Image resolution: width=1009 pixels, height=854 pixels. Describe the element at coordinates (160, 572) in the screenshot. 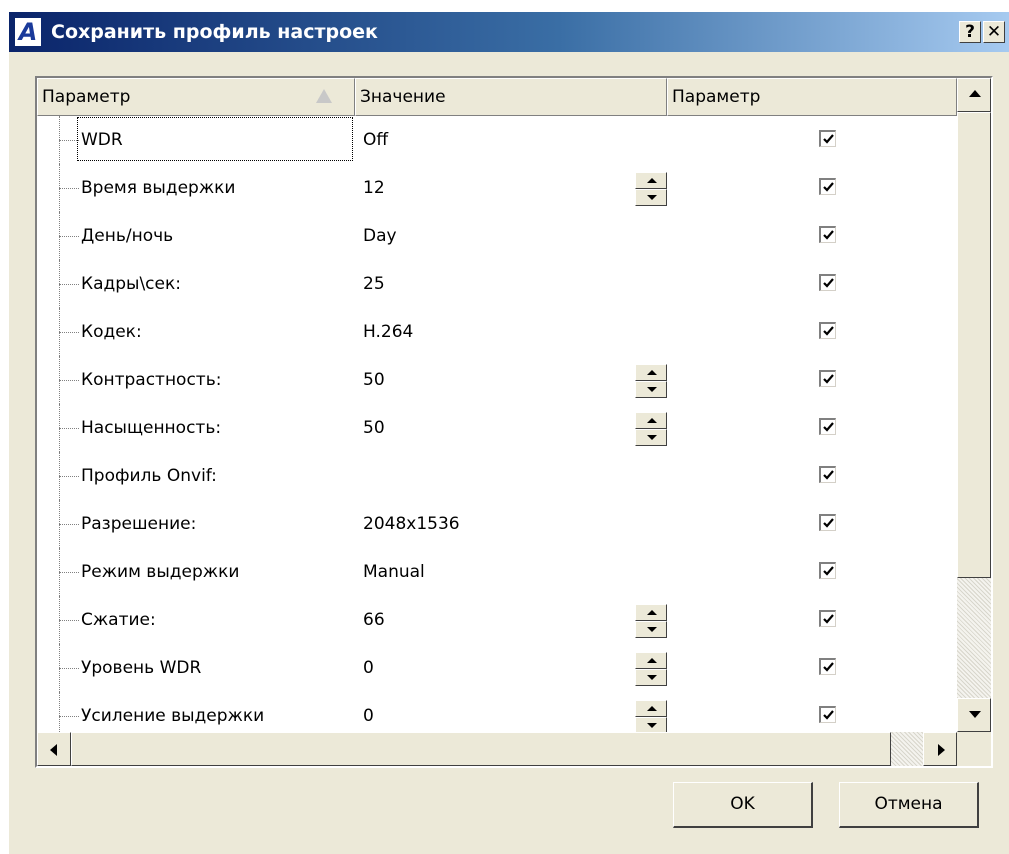

I see `parameter-name: Режим выдержки` at that location.